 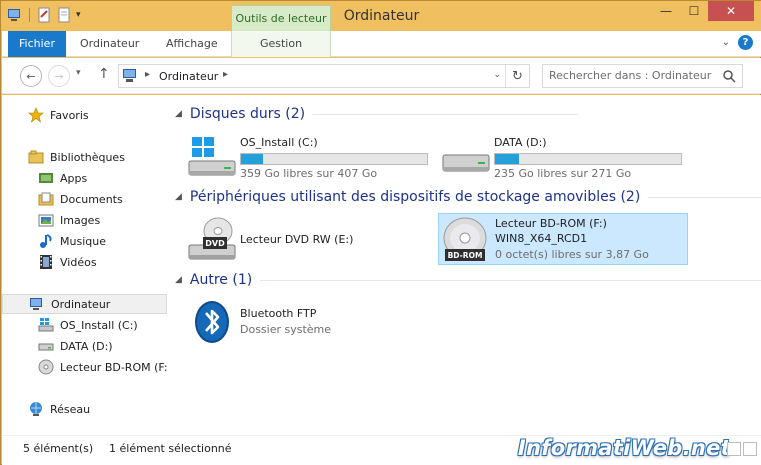 I want to click on drive-tile-os-install: OS_Install (C:) 359 Go libres sur 407 Go, so click(x=309, y=157).